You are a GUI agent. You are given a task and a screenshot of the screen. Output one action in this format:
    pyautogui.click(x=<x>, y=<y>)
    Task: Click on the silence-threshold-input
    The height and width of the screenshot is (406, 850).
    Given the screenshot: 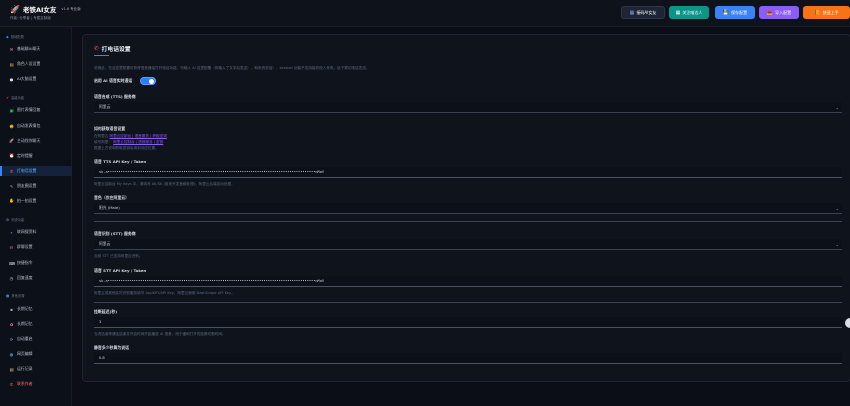 What is the action you would take?
    pyautogui.click(x=468, y=358)
    